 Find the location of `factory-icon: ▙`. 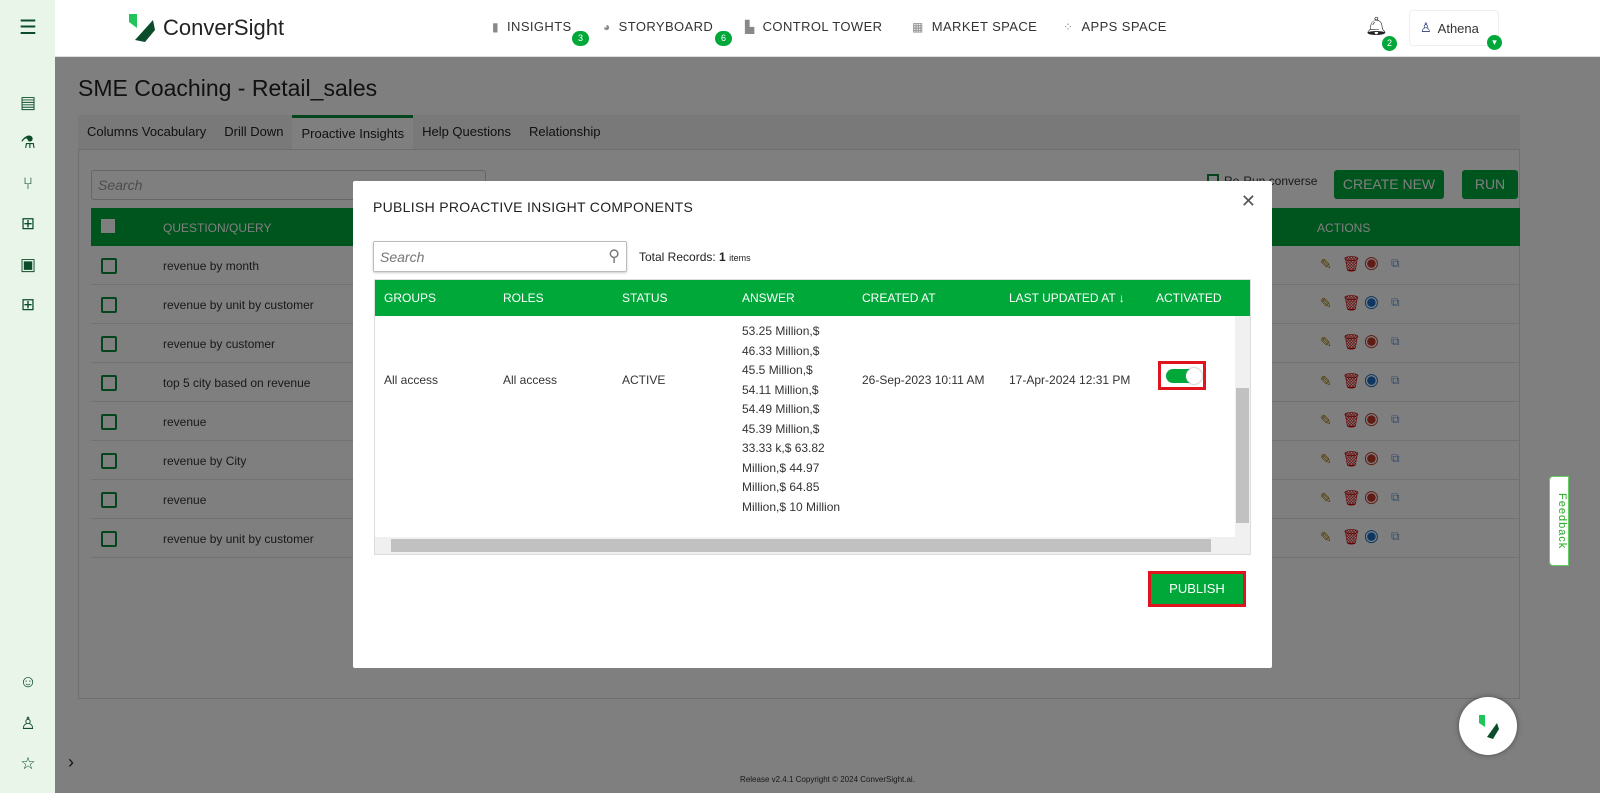

factory-icon: ▙ is located at coordinates (750, 26).